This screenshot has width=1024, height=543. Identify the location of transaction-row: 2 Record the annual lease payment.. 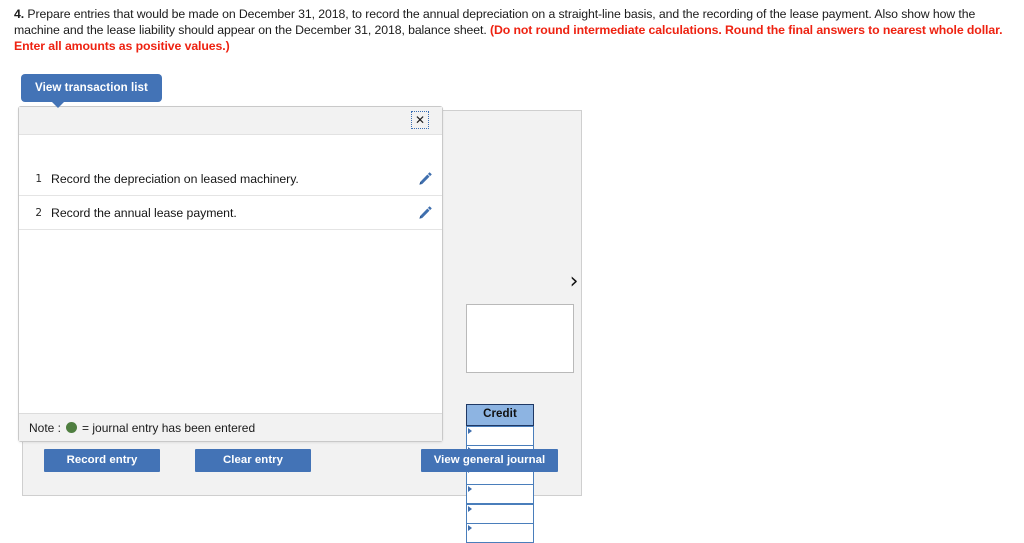
(230, 213).